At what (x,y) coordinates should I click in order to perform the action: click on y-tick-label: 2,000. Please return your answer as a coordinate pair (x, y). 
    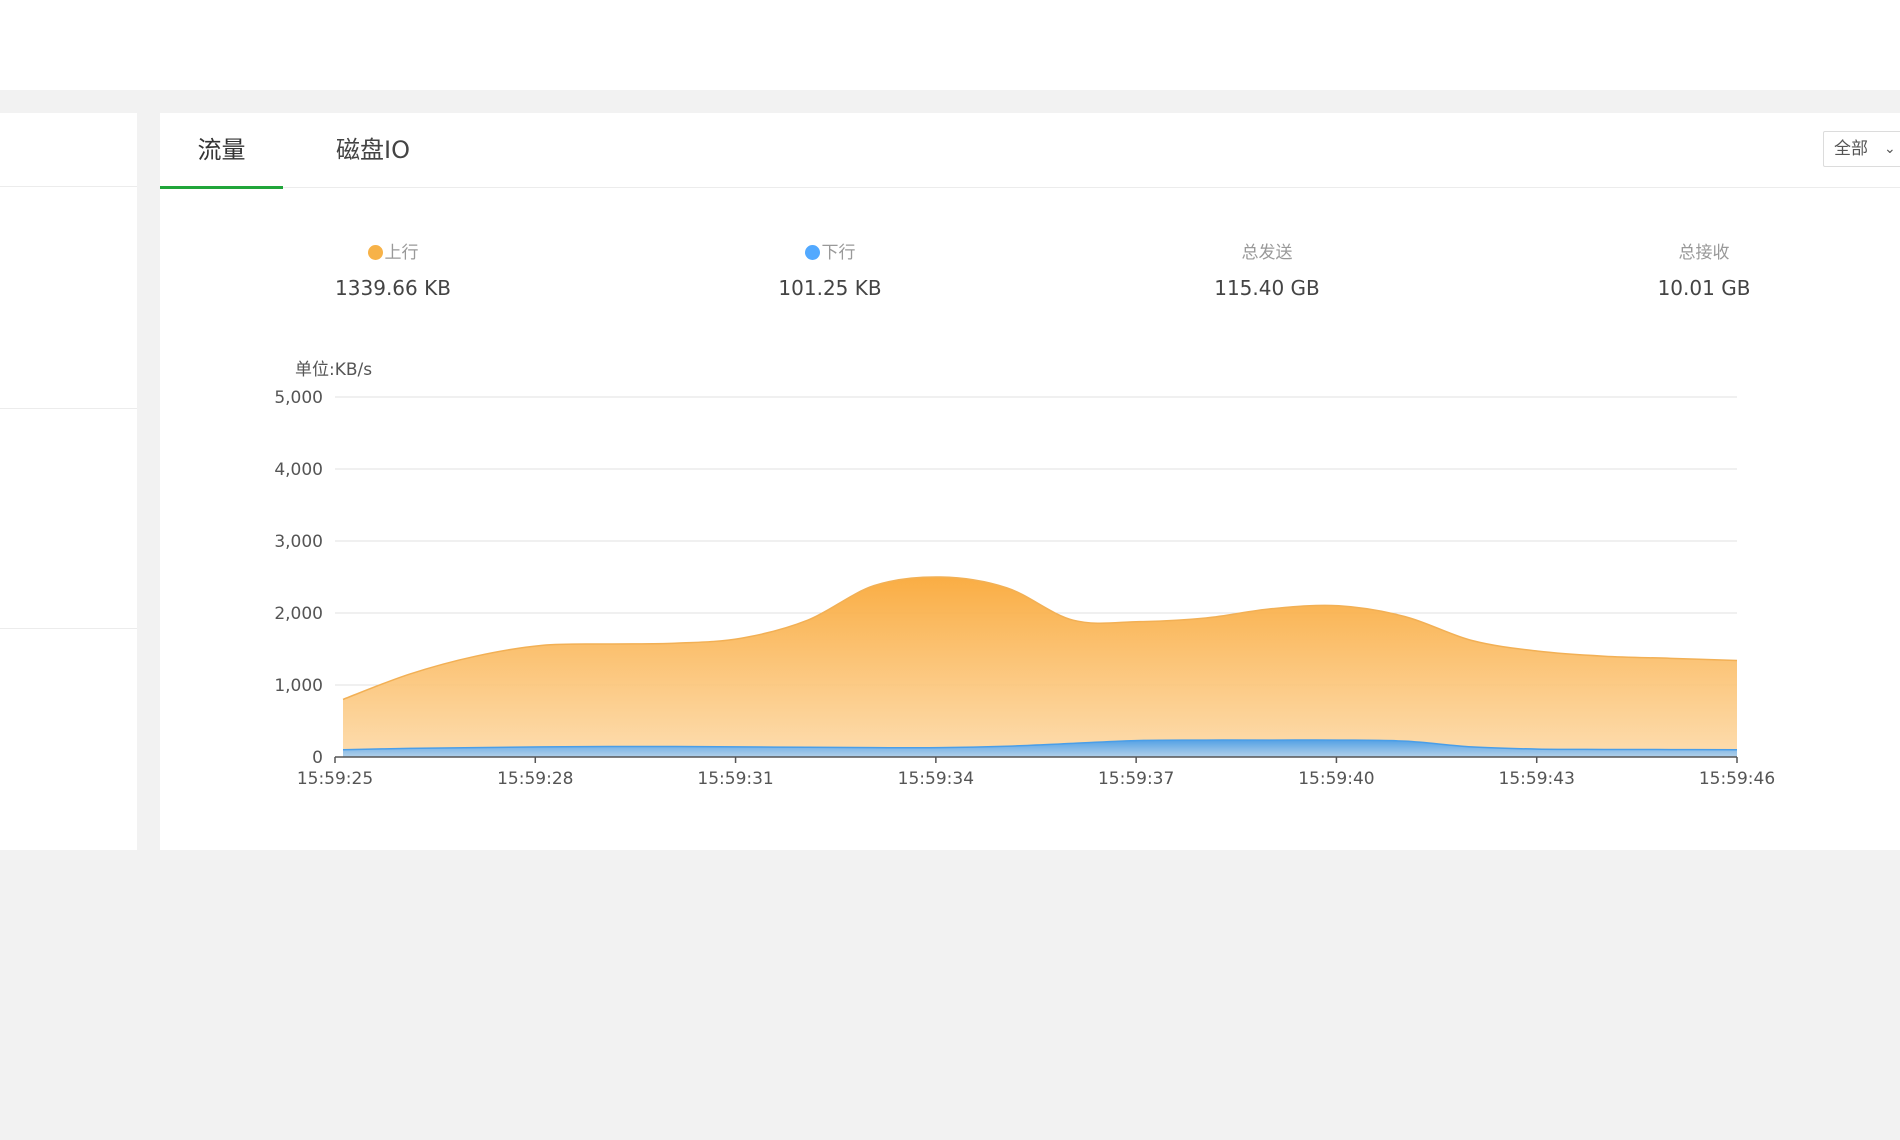
    Looking at the image, I should click on (298, 614).